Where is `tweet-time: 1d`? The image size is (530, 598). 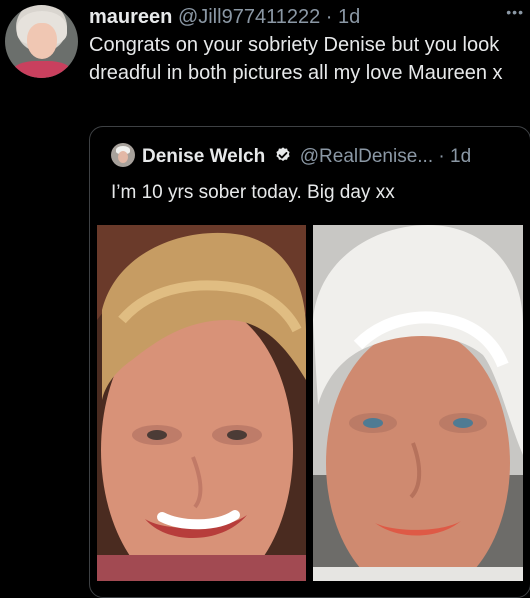
tweet-time: 1d is located at coordinates (349, 17).